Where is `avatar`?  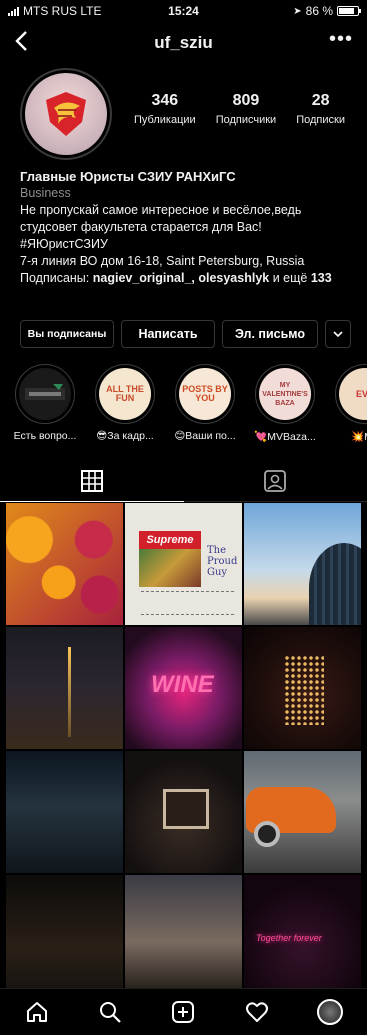
avatar is located at coordinates (66, 114).